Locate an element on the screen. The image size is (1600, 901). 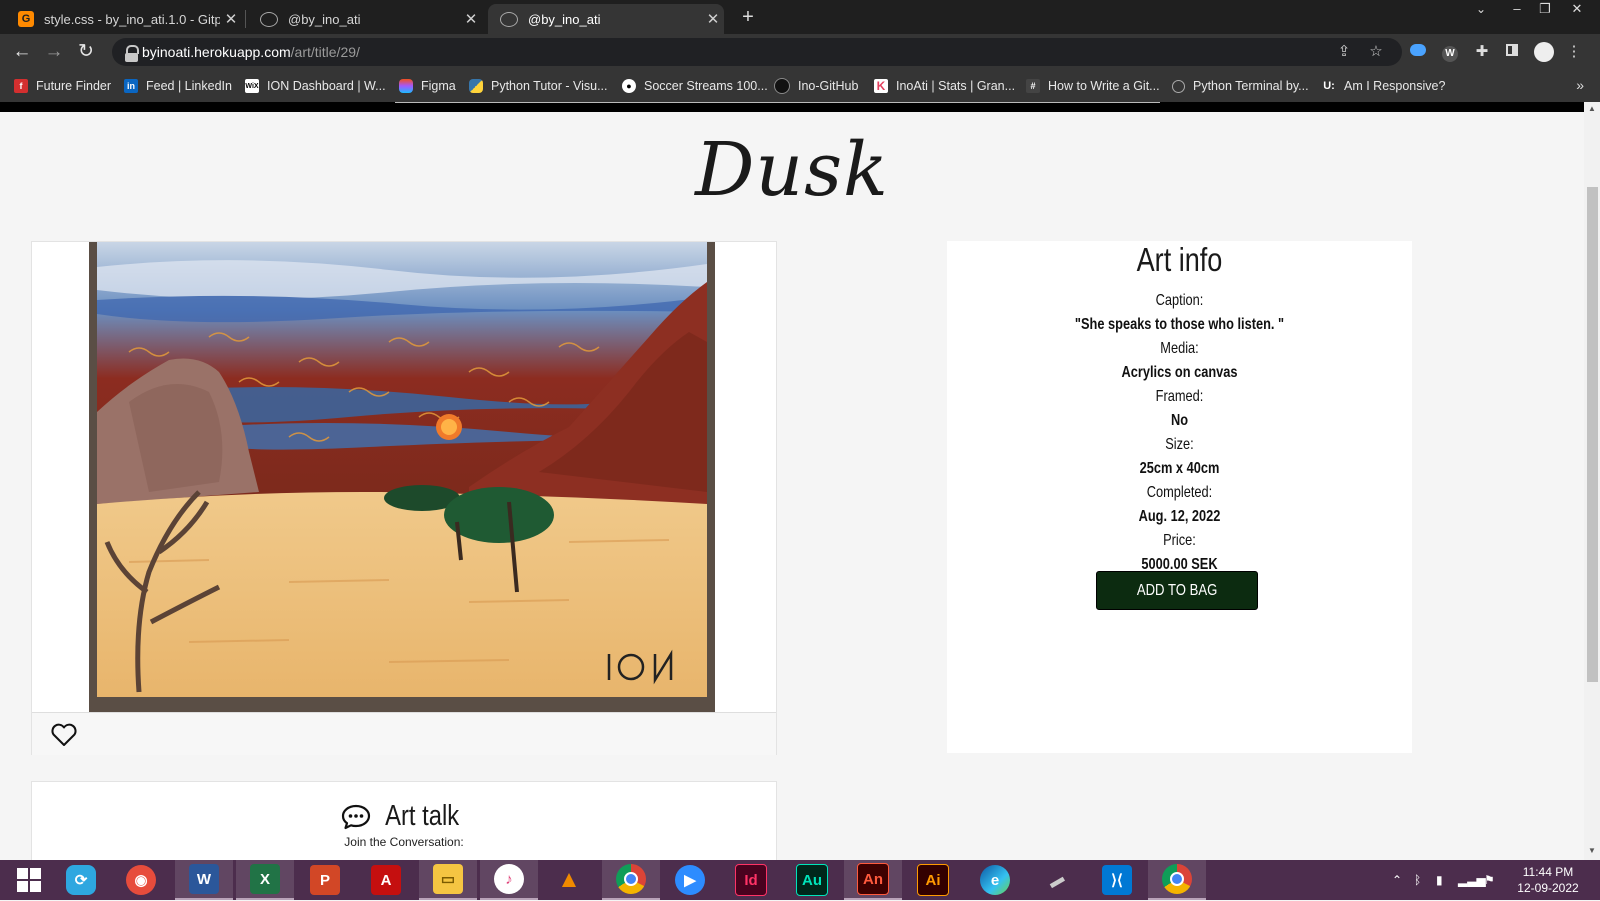
media-value: Acrylics on canvas is located at coordinates (1179, 372).